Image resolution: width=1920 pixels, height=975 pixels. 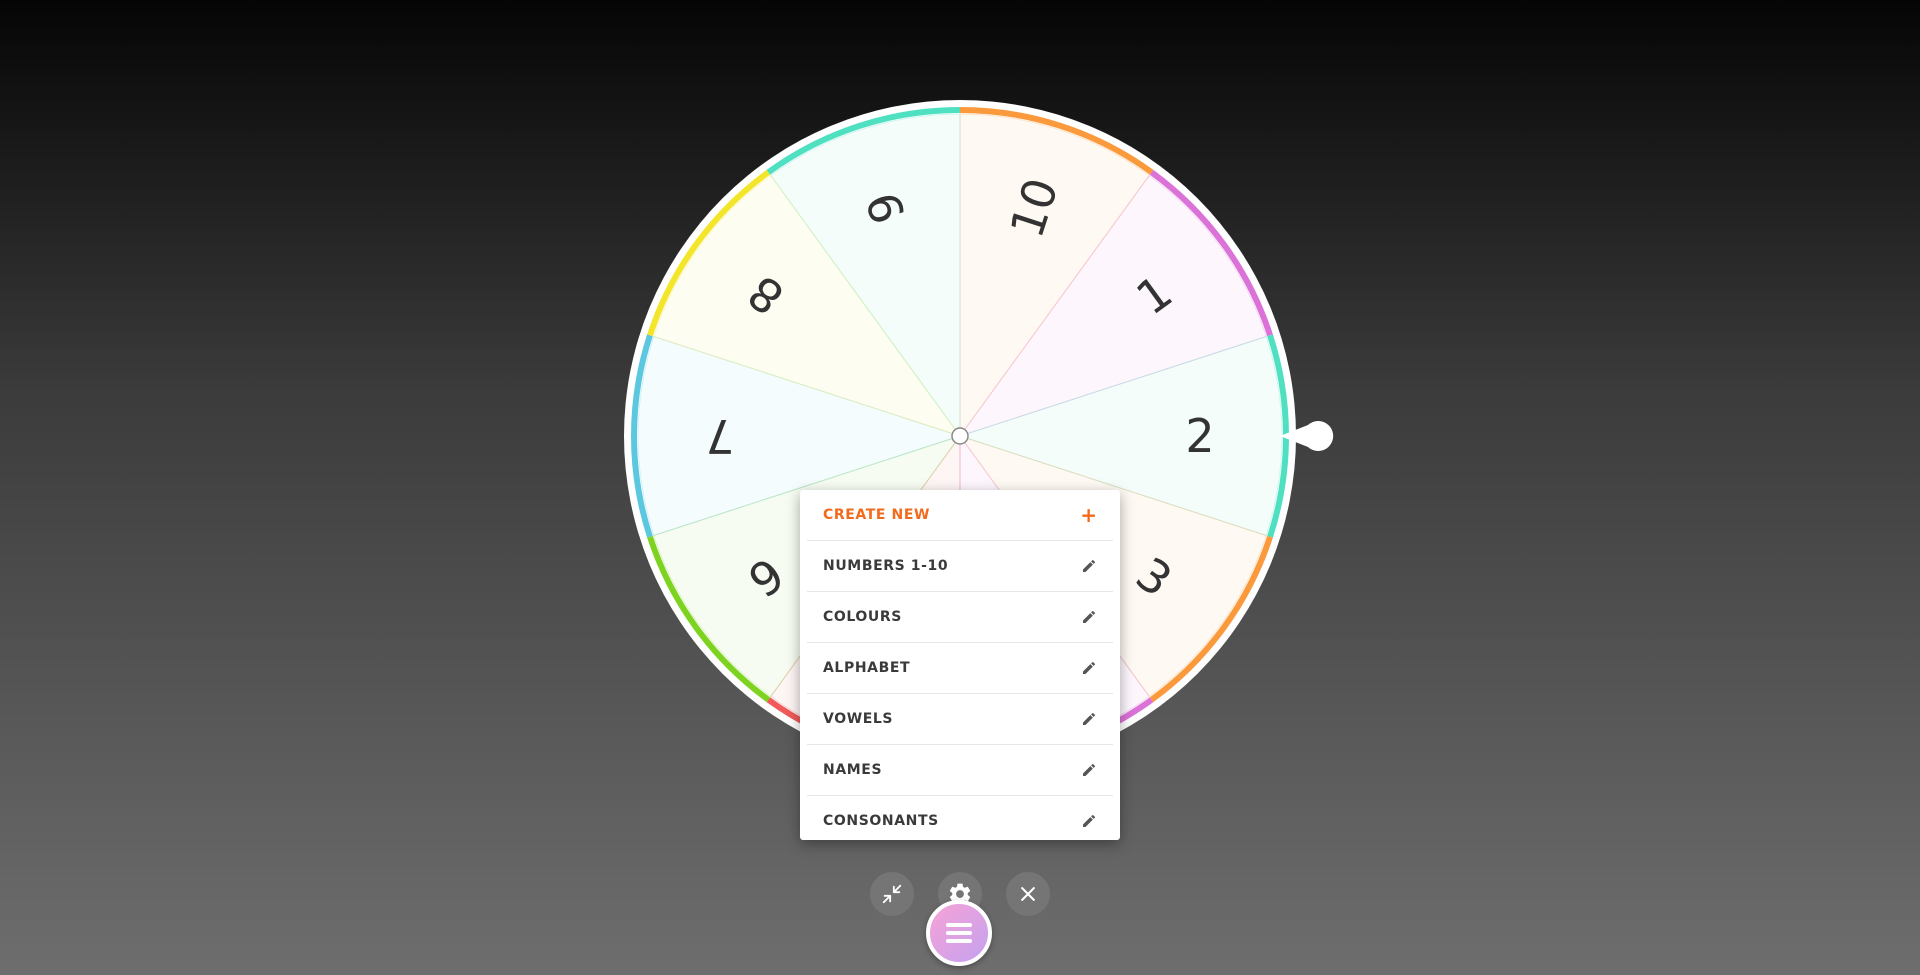 I want to click on menu-toggle-button, so click(x=959, y=933).